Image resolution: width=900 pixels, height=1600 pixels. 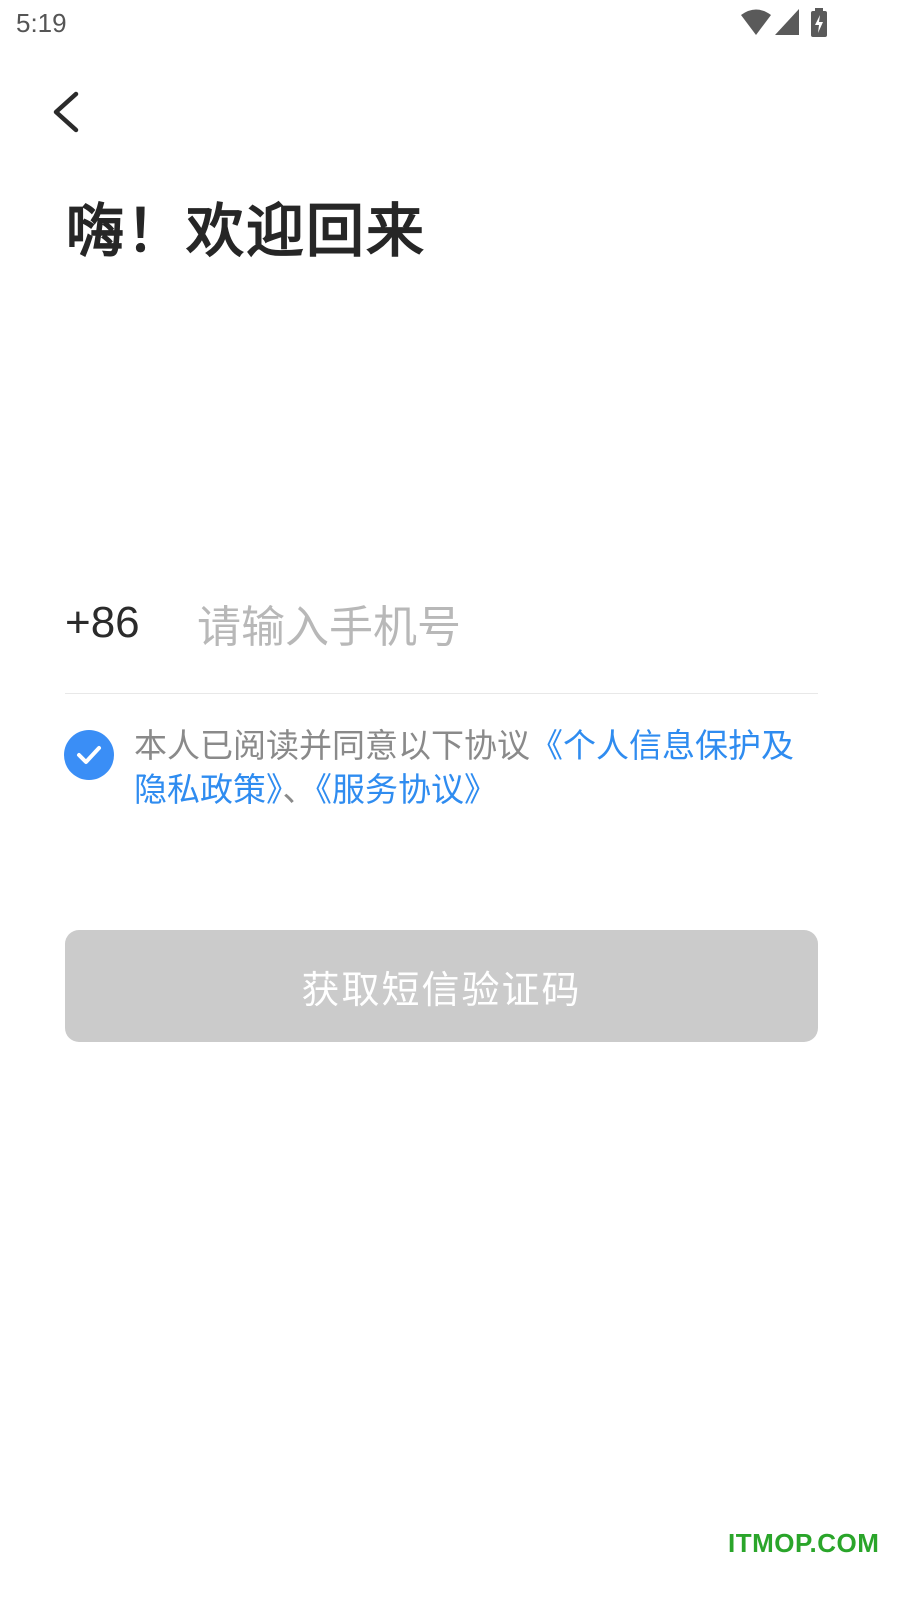 What do you see at coordinates (441, 693) in the screenshot?
I see `phone-divider` at bounding box center [441, 693].